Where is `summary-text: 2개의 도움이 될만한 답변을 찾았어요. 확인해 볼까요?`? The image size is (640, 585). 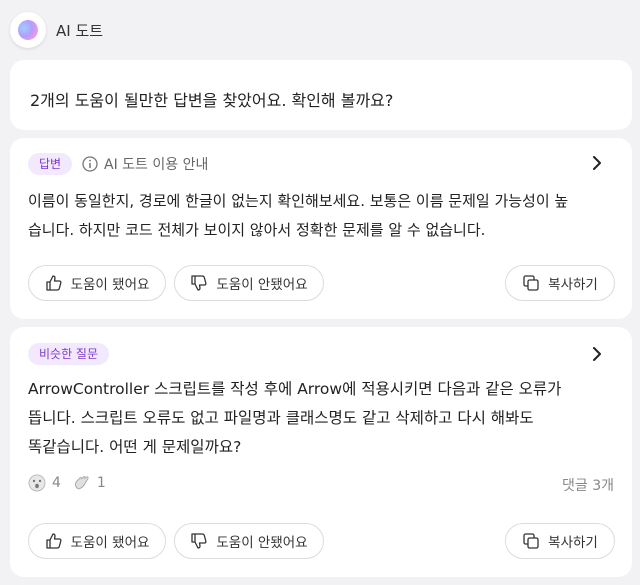
summary-text: 2개의 도움이 될만한 답변을 찾았어요. 확인해 볼까요? is located at coordinates (212, 100).